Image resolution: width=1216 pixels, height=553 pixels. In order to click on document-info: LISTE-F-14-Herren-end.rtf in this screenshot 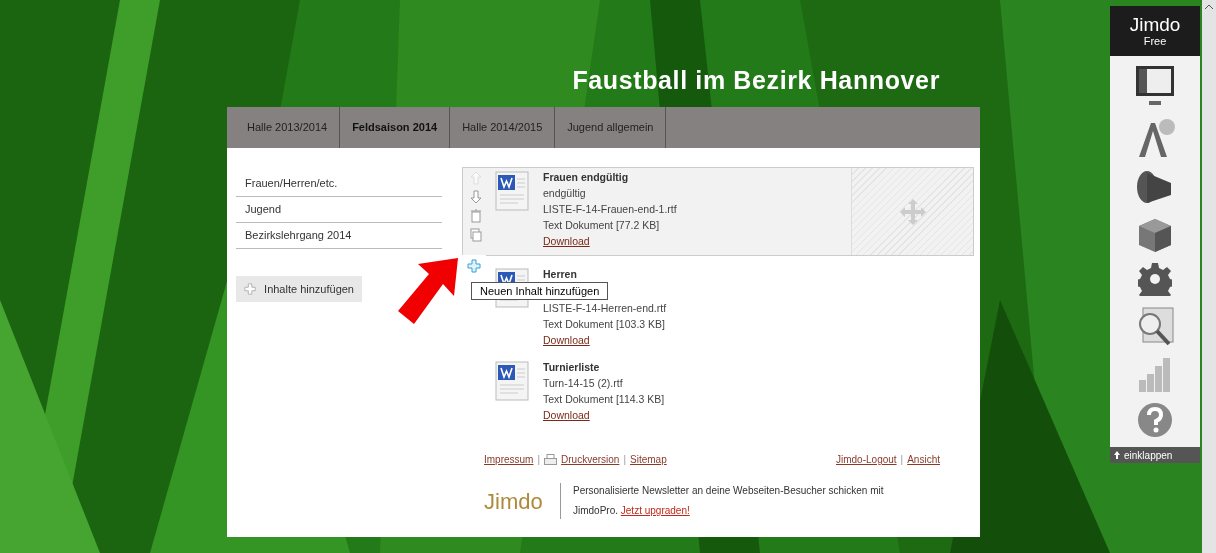, I will do `click(605, 308)`.